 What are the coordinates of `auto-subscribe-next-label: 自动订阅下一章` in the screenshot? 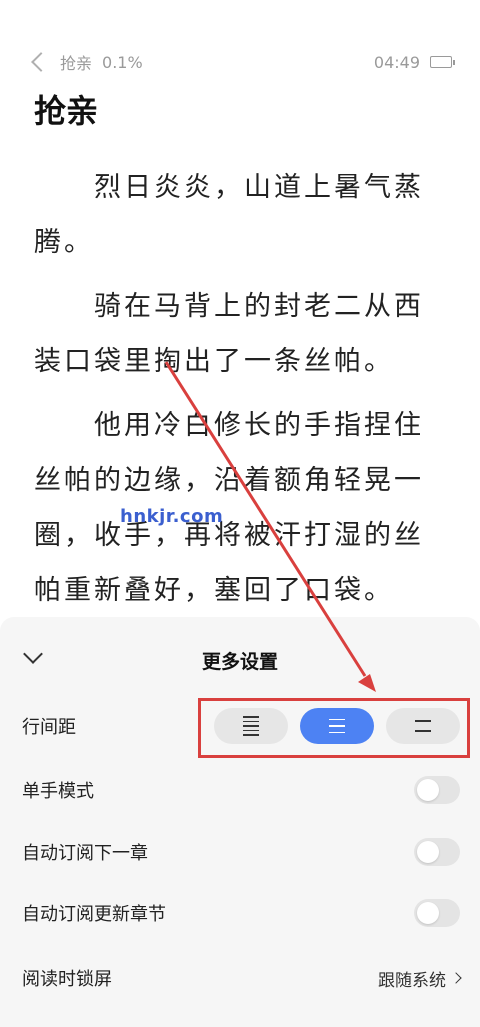 It's located at (85, 853).